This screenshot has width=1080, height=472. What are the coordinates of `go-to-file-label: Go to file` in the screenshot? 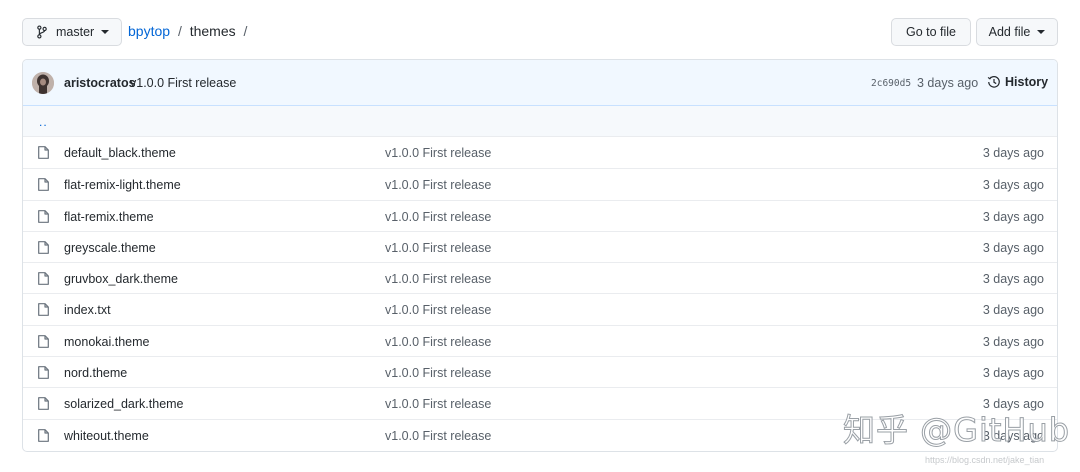 It's located at (931, 32).